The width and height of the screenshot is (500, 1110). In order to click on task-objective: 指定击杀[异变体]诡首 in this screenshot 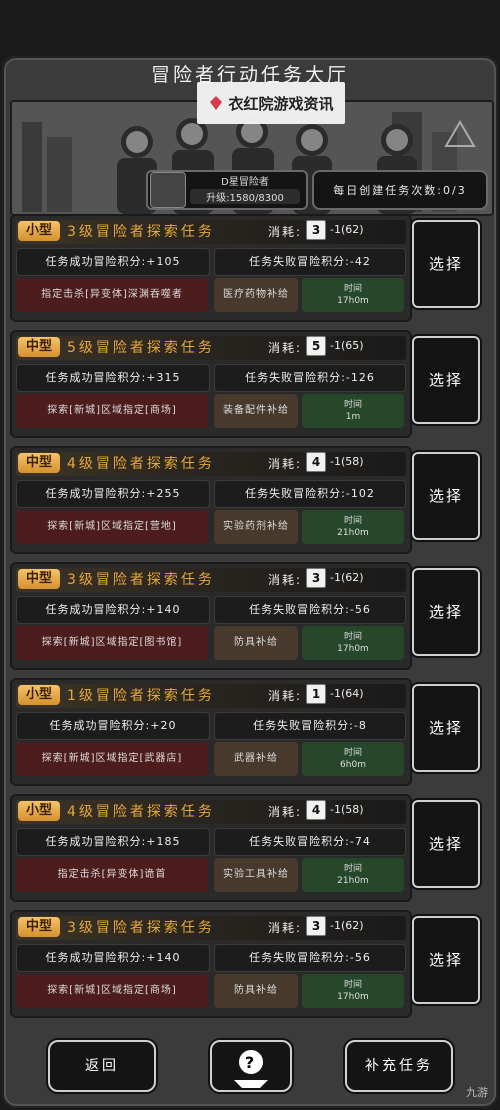, I will do `click(112, 875)`.